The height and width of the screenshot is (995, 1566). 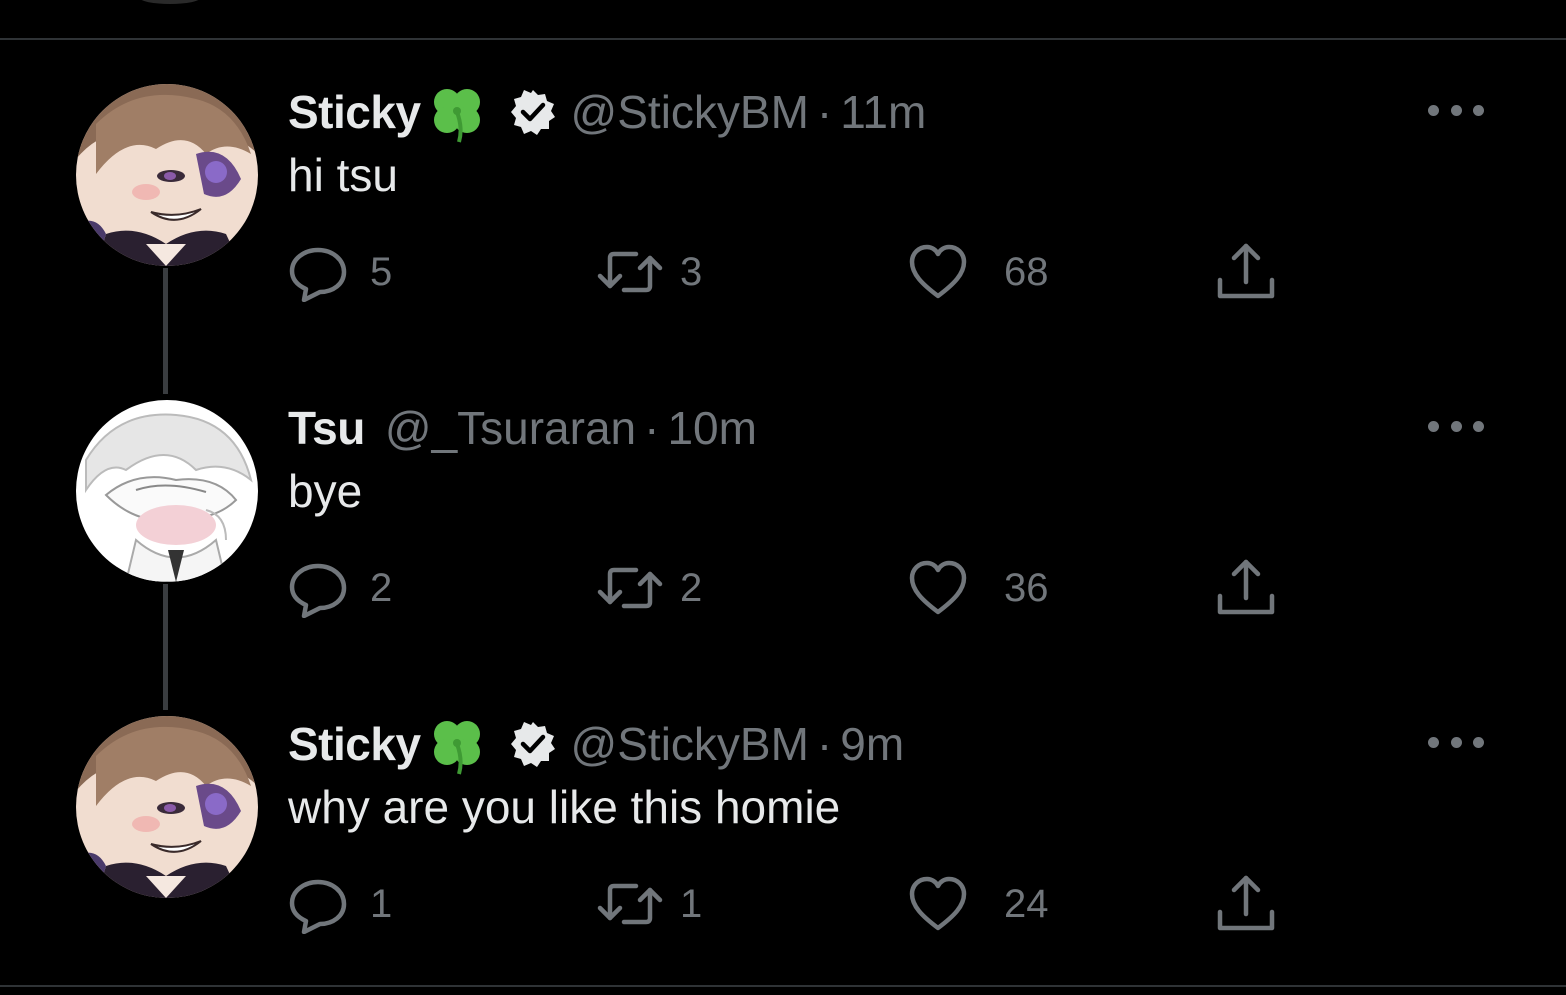 I want to click on tweet-header: Sticky @StickyBM · 11m, so click(x=607, y=113).